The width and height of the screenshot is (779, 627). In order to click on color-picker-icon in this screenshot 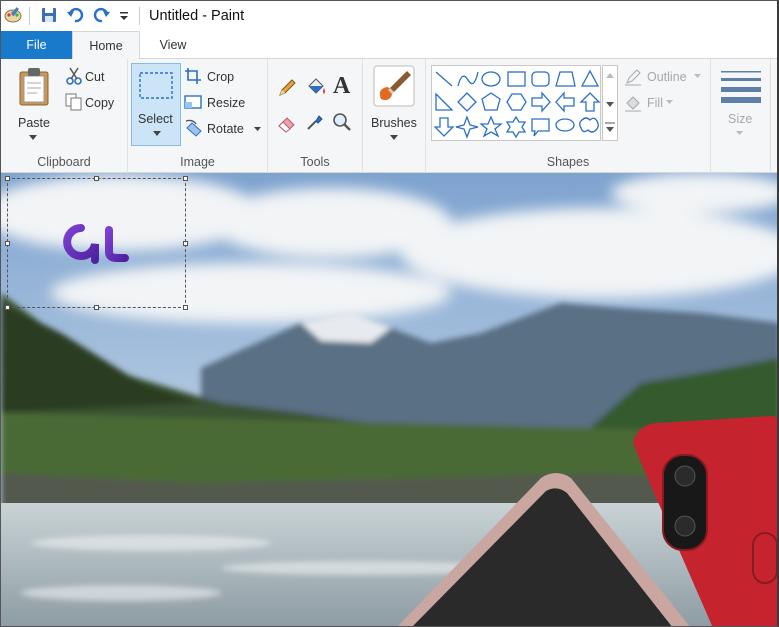, I will do `click(315, 122)`.